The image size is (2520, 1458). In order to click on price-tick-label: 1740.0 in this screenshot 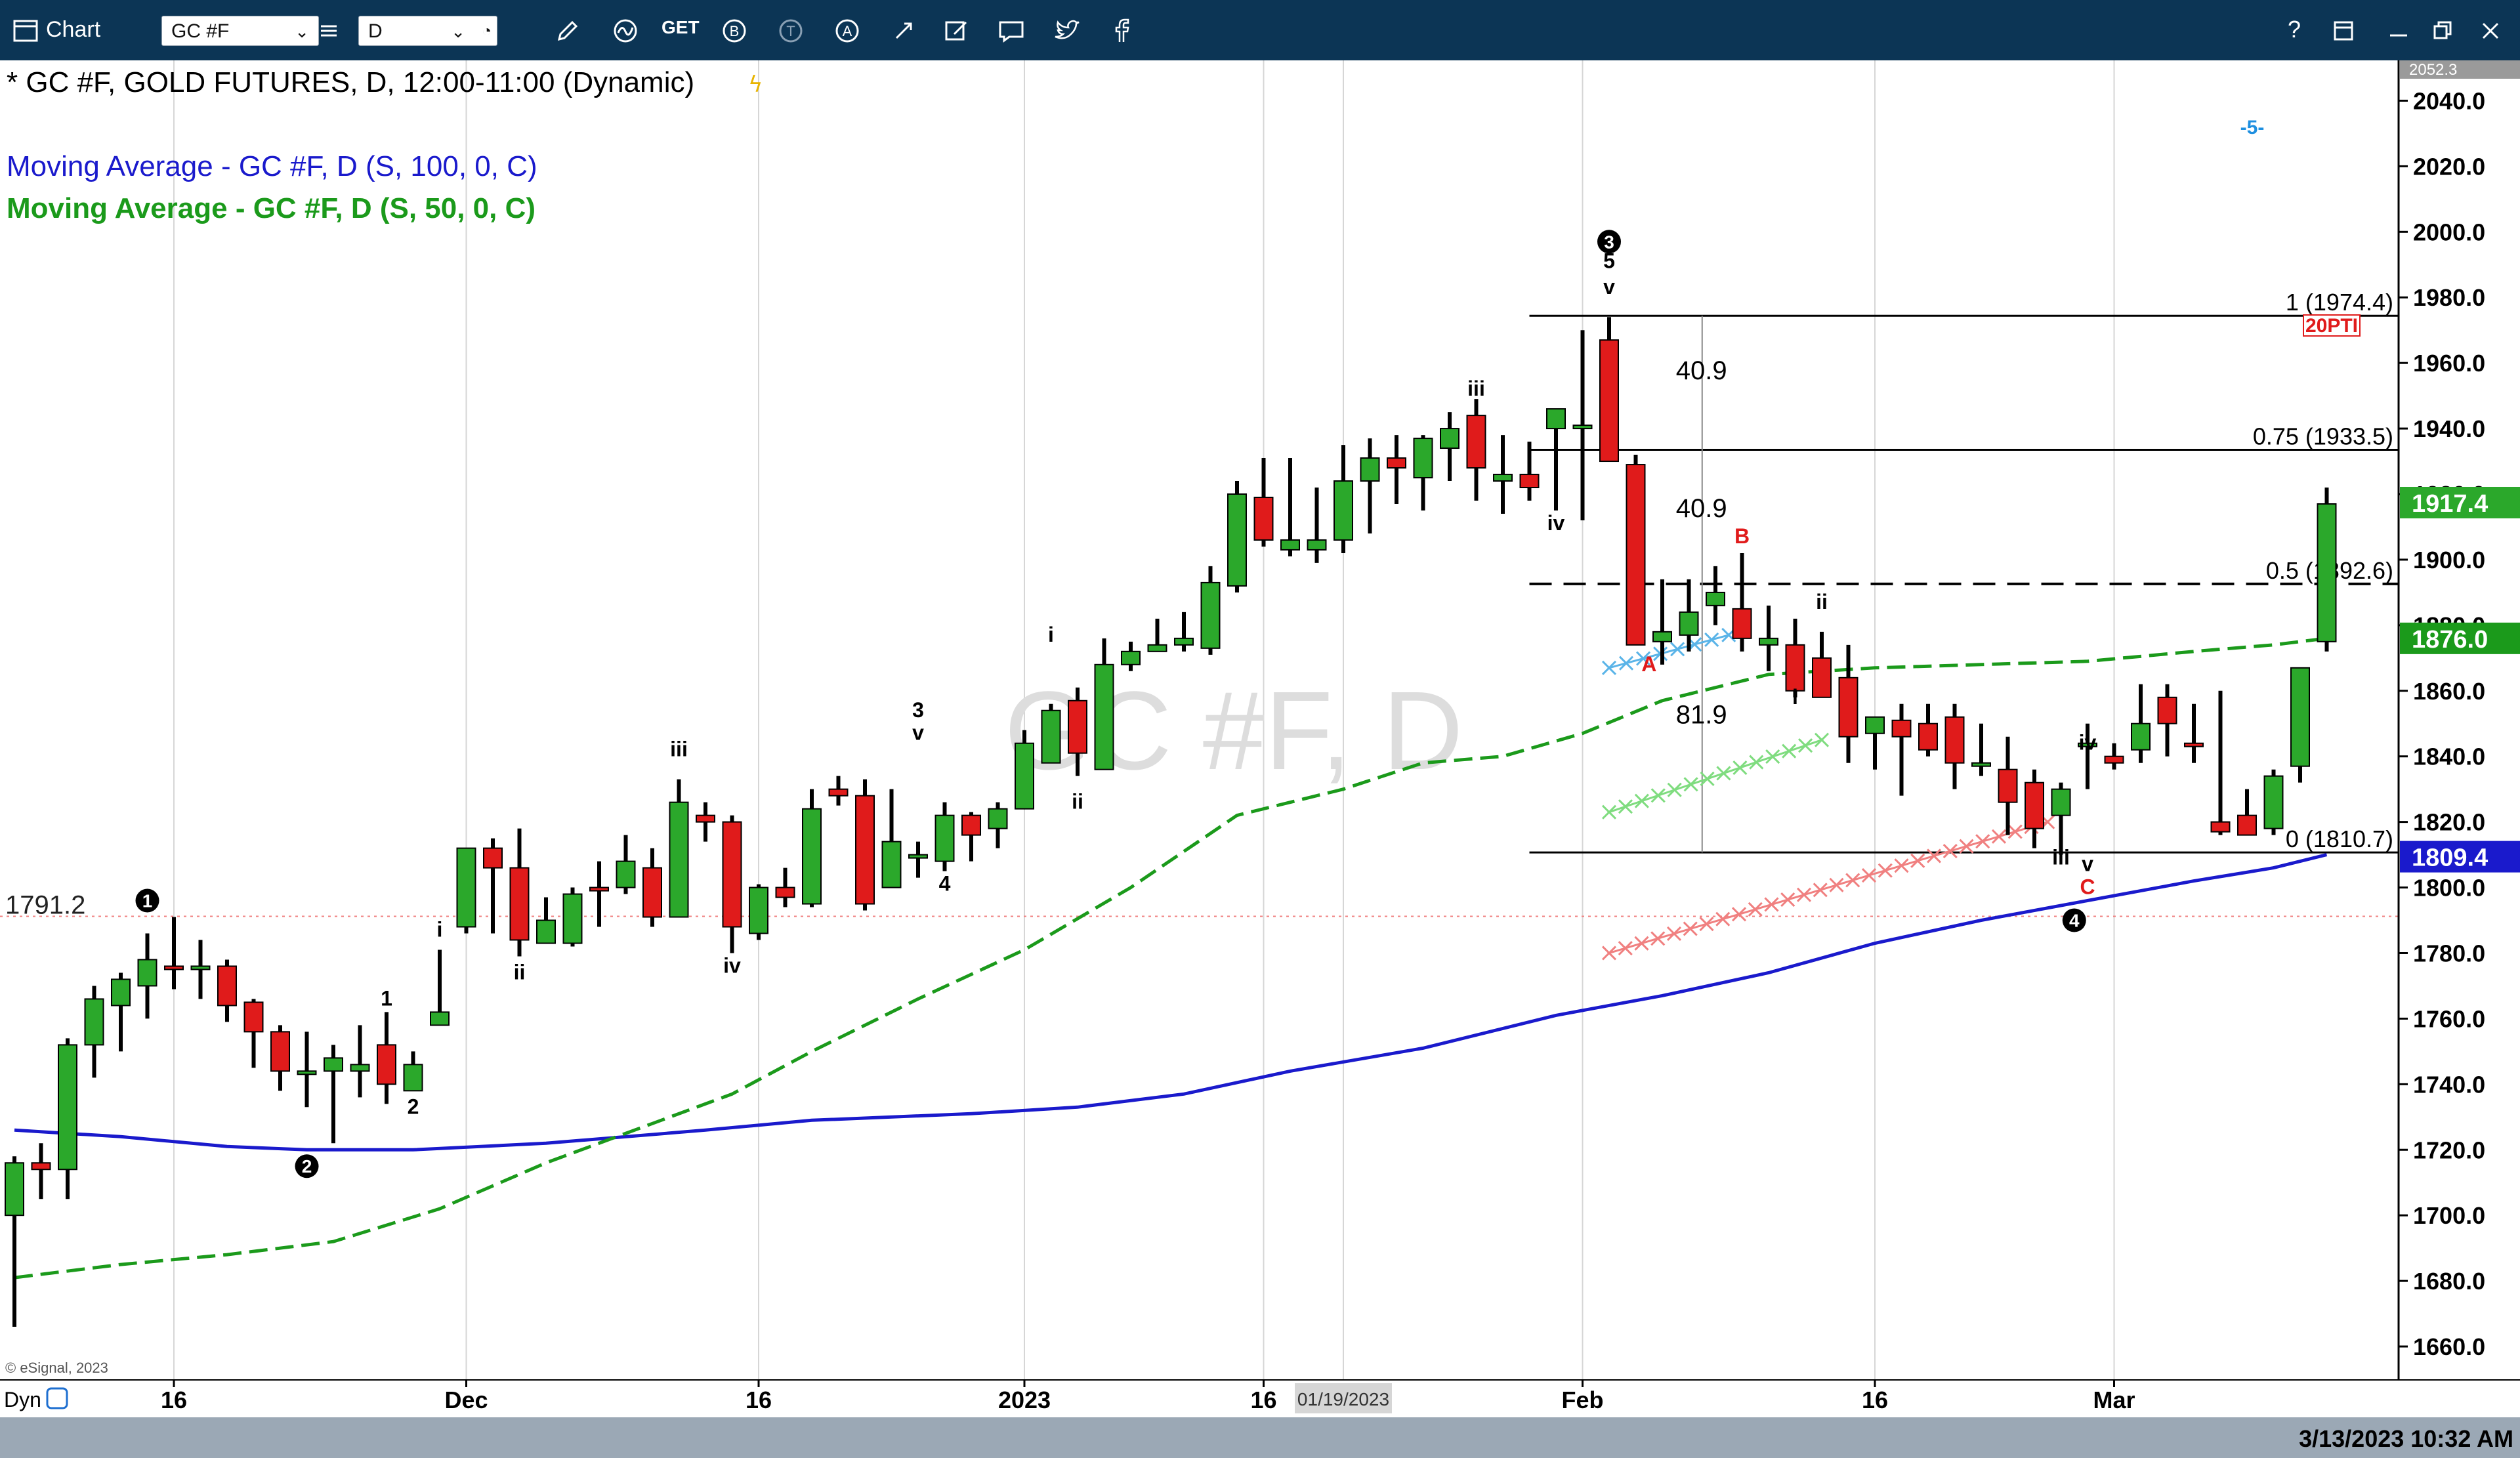, I will do `click(2449, 1084)`.